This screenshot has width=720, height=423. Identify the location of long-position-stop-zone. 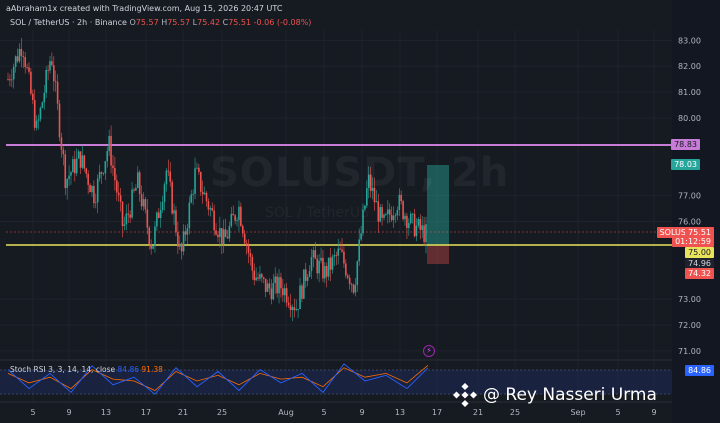
(438, 254).